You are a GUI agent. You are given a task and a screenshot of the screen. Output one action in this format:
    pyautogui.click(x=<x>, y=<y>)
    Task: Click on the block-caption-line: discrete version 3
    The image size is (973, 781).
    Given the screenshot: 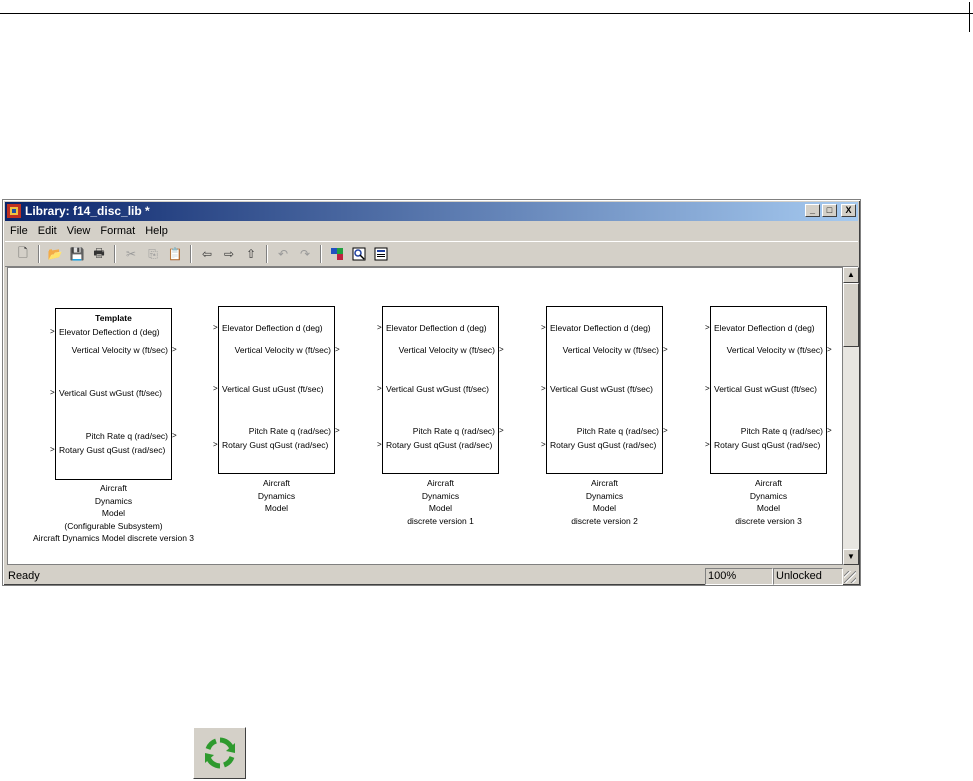 What is the action you would take?
    pyautogui.click(x=768, y=520)
    